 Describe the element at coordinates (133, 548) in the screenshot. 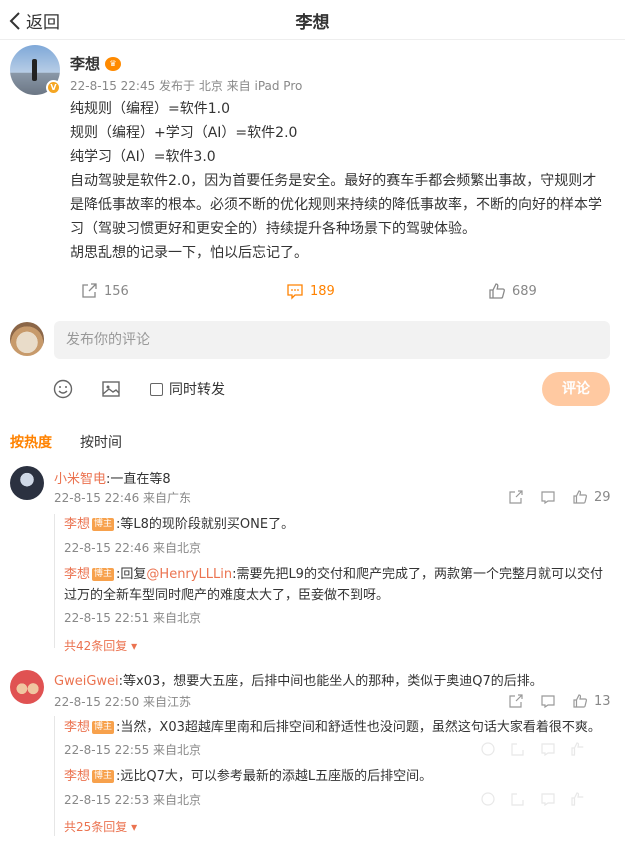

I see `reply-time: 22-8-15 22:46 来自北京` at that location.